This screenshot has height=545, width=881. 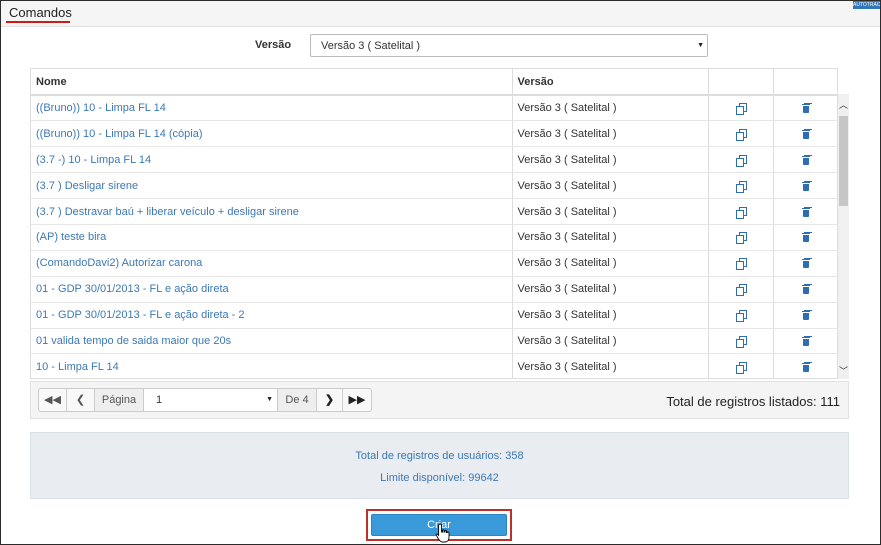 I want to click on last-page-button: ▶▶, so click(x=357, y=400).